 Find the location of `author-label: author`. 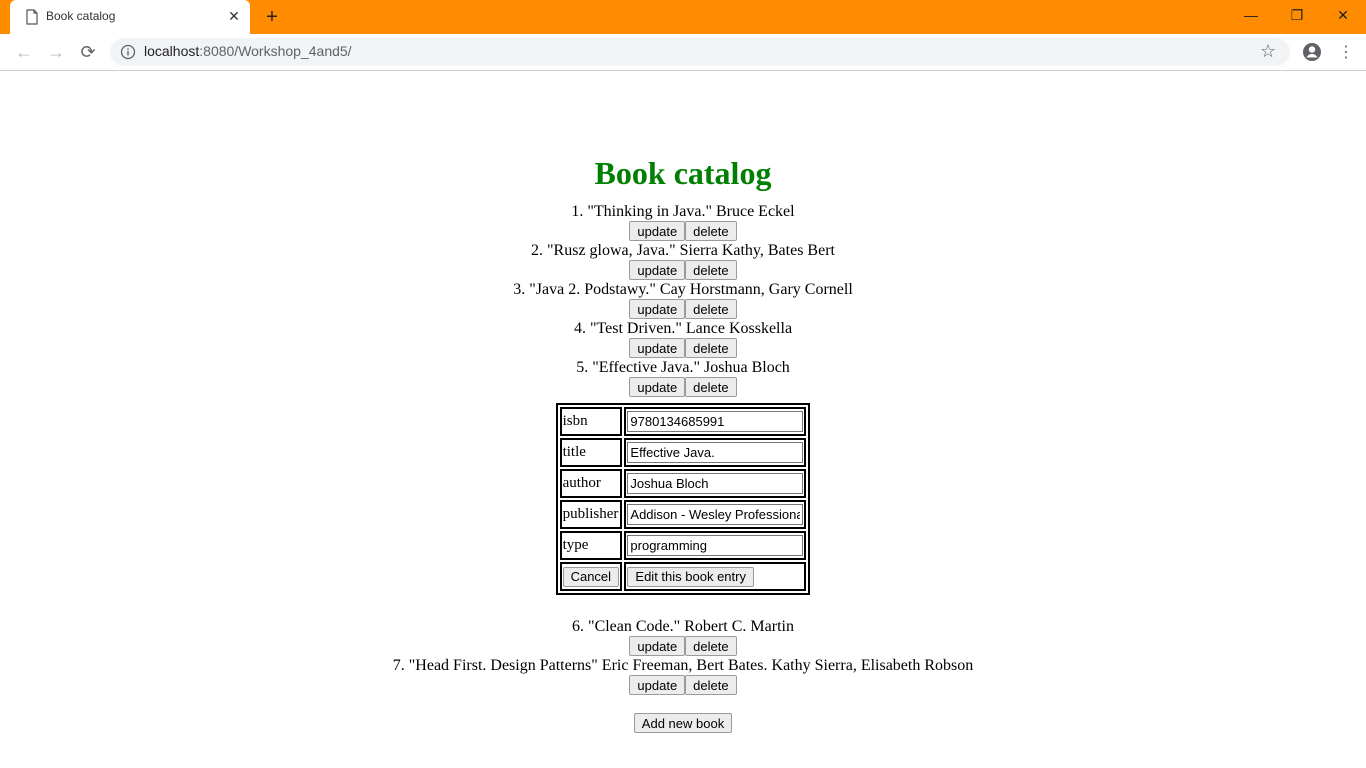

author-label: author is located at coordinates (591, 483).